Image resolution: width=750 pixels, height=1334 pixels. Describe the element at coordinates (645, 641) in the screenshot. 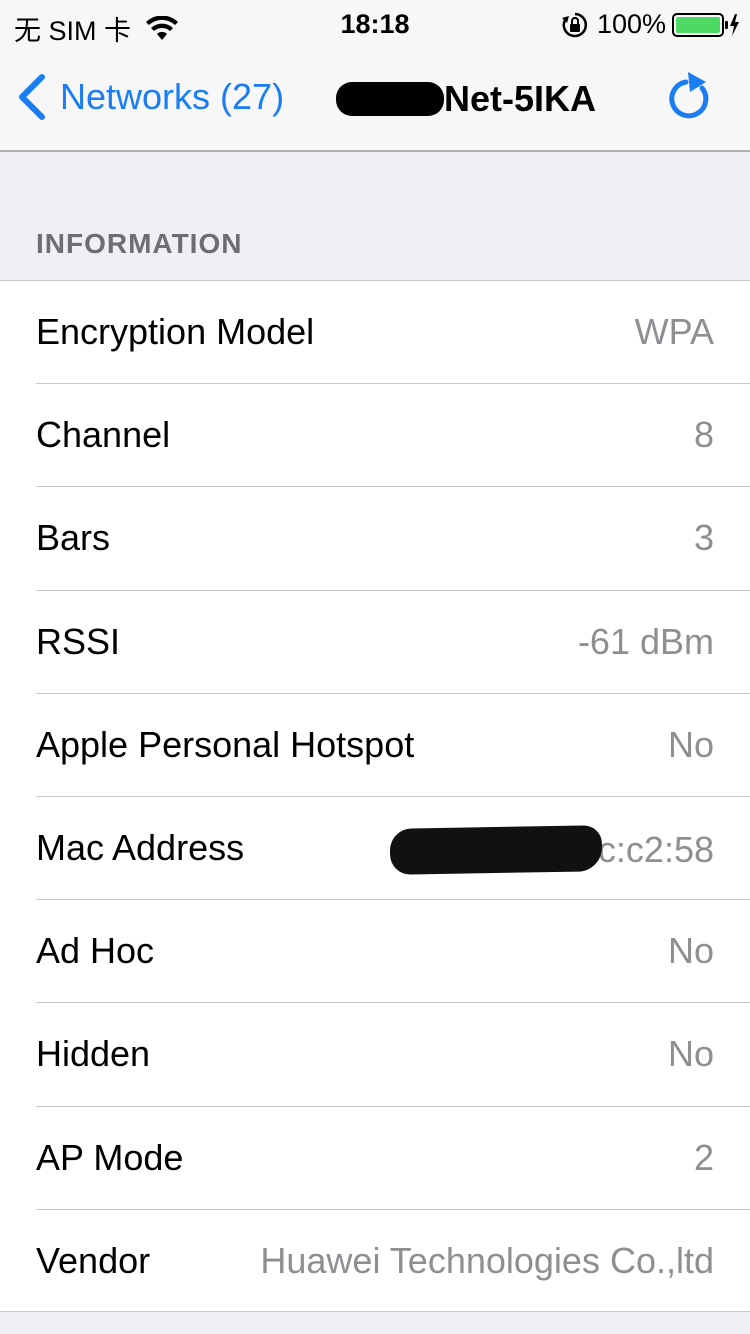

I see `row-value: -61 dBm` at that location.